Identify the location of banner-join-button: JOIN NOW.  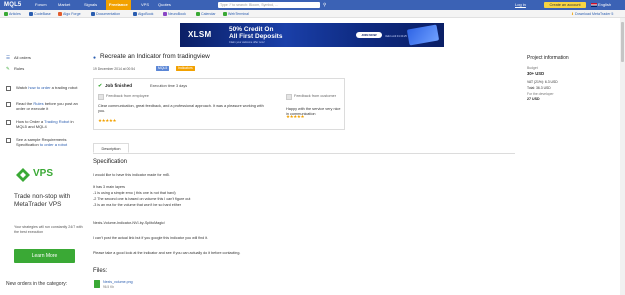
(369, 35).